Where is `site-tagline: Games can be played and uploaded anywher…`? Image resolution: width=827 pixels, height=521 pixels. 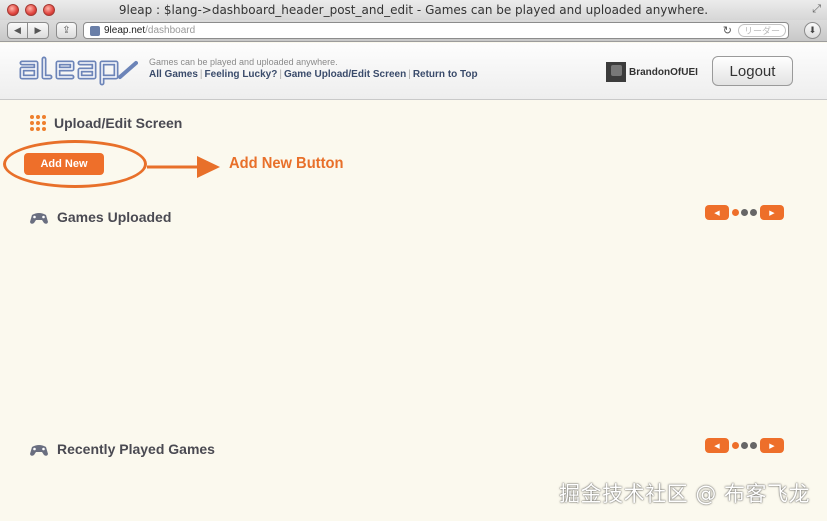 site-tagline: Games can be played and uploaded anywher… is located at coordinates (243, 62).